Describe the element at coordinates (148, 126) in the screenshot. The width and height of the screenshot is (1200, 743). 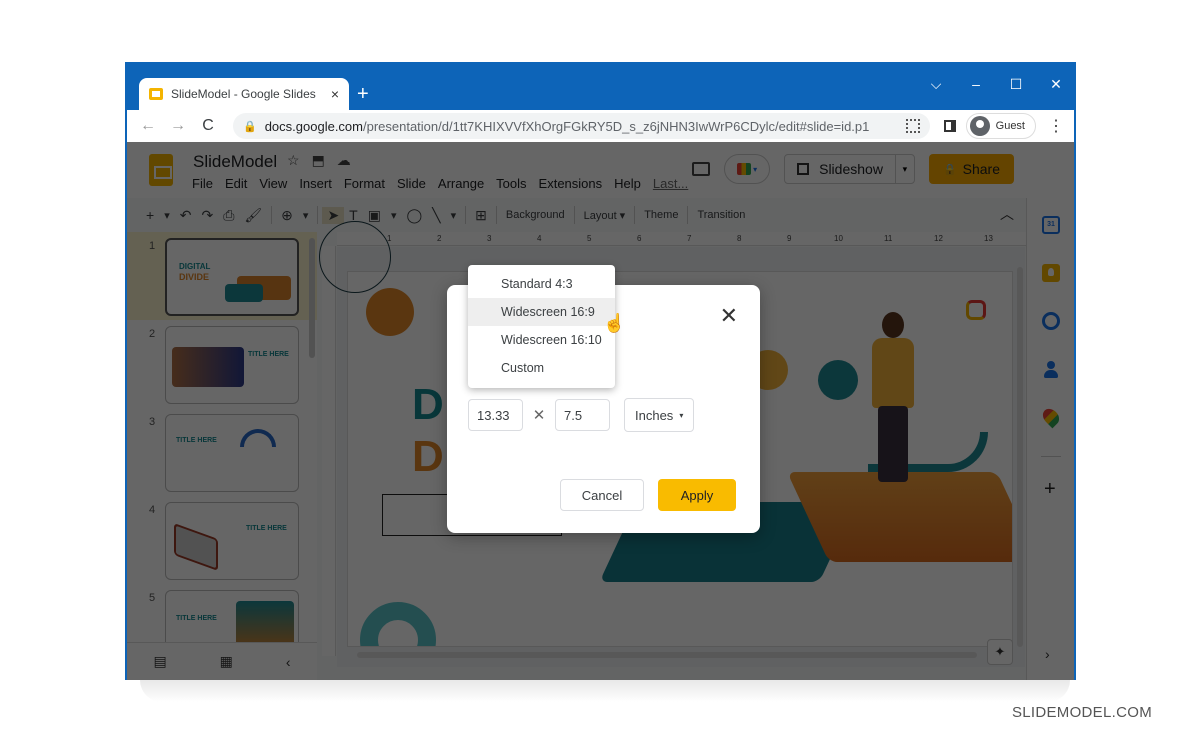
I see `back-icon: ←` at that location.